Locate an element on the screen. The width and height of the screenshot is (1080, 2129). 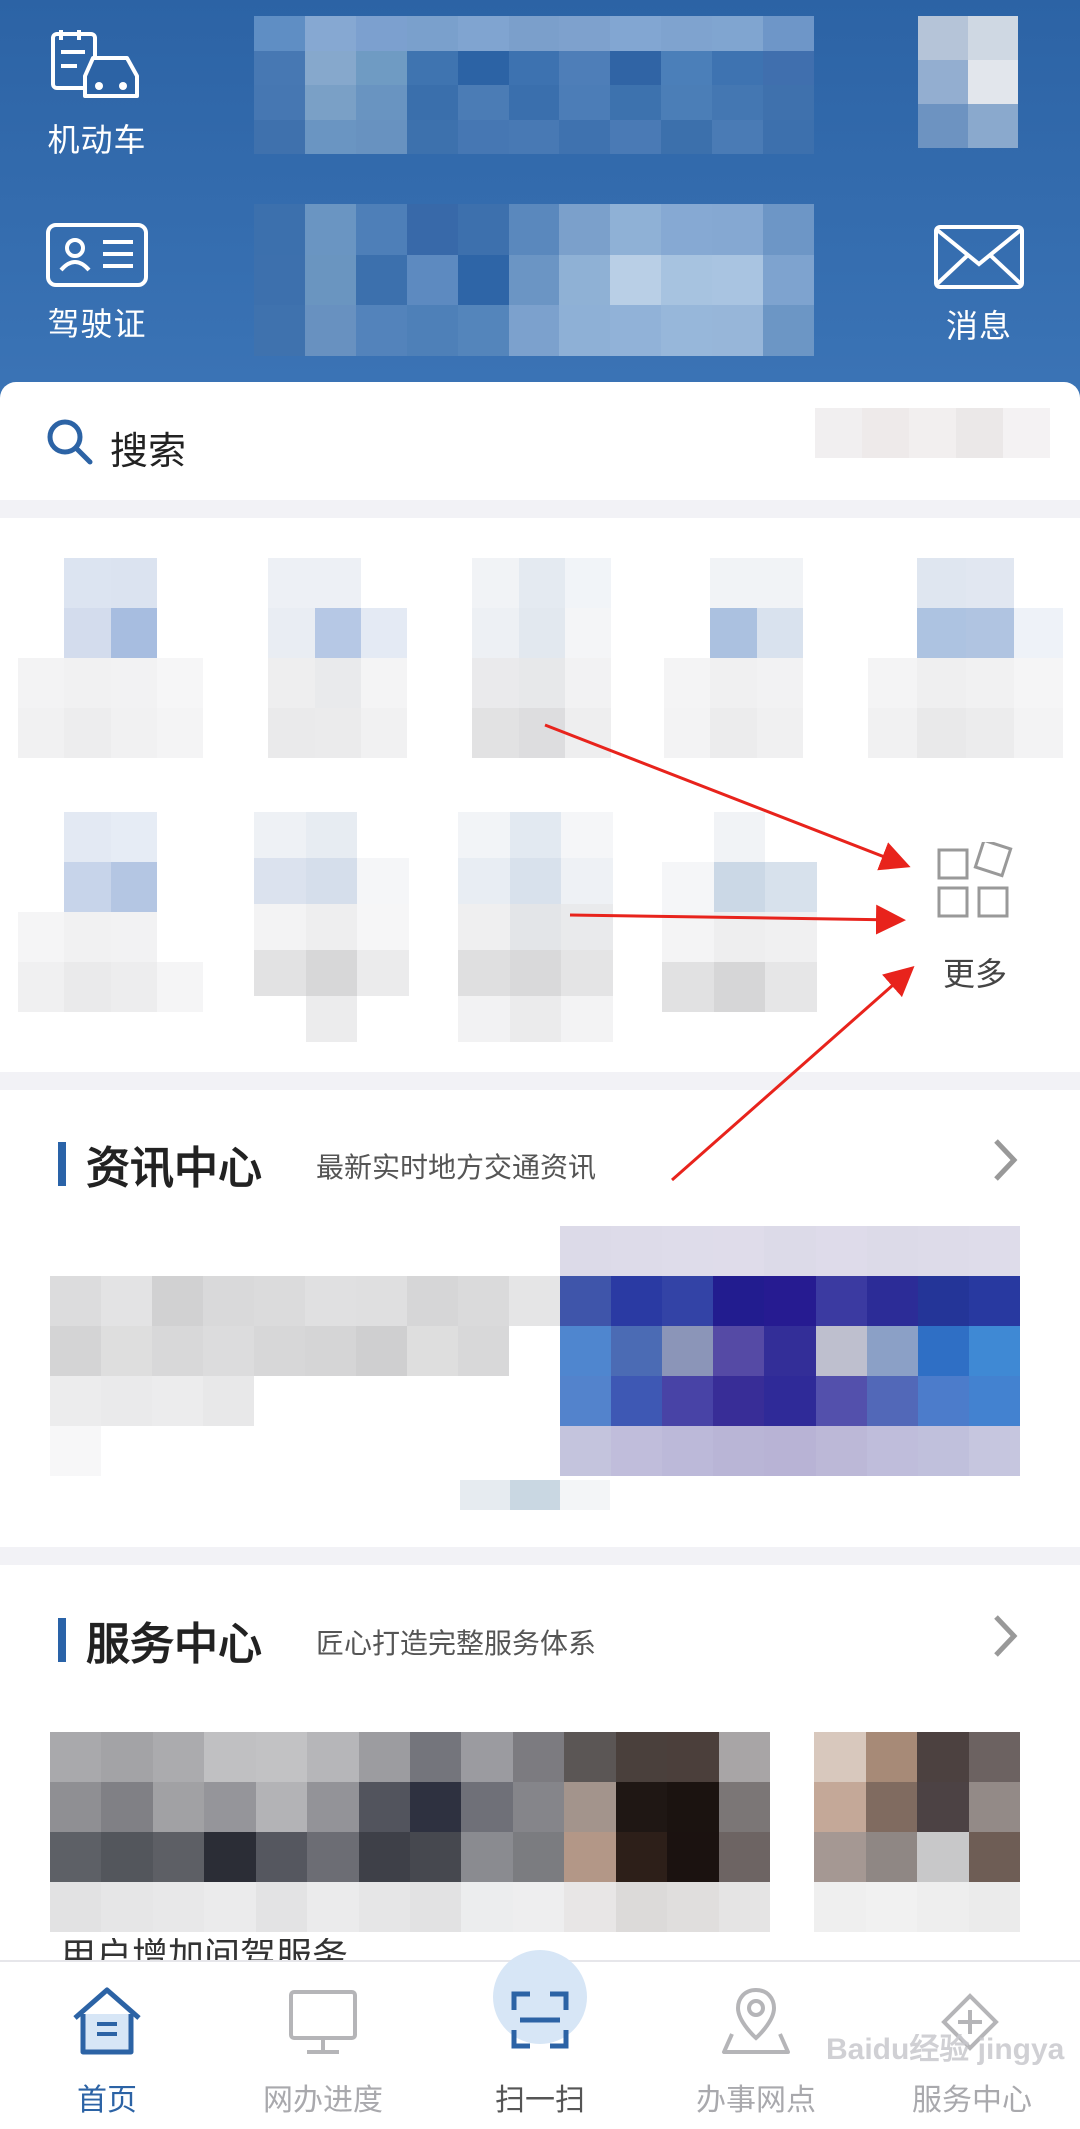
more-button: 更多 is located at coordinates (975, 916).